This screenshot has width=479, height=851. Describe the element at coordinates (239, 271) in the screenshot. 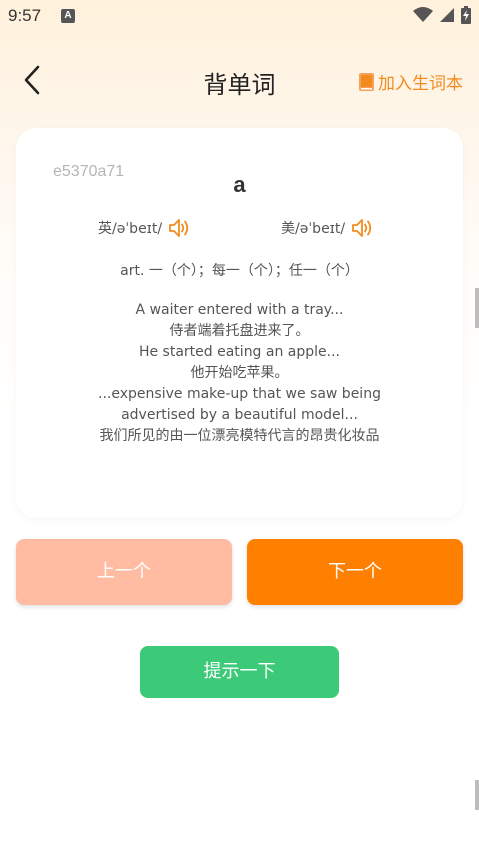

I see `word-meaning: art. 一（个）；每一（个）；任一（个）` at that location.